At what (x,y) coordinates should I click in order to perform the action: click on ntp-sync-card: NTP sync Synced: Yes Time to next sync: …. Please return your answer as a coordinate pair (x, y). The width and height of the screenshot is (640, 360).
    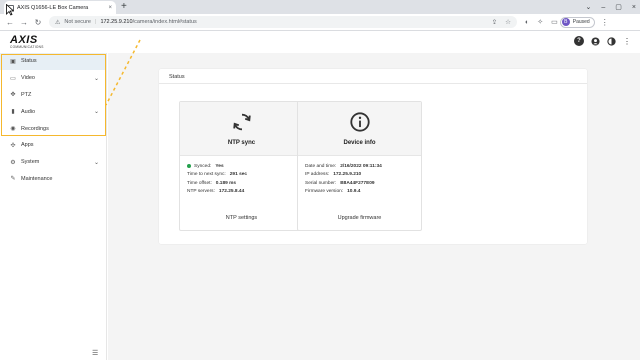
    Looking at the image, I should click on (241, 166).